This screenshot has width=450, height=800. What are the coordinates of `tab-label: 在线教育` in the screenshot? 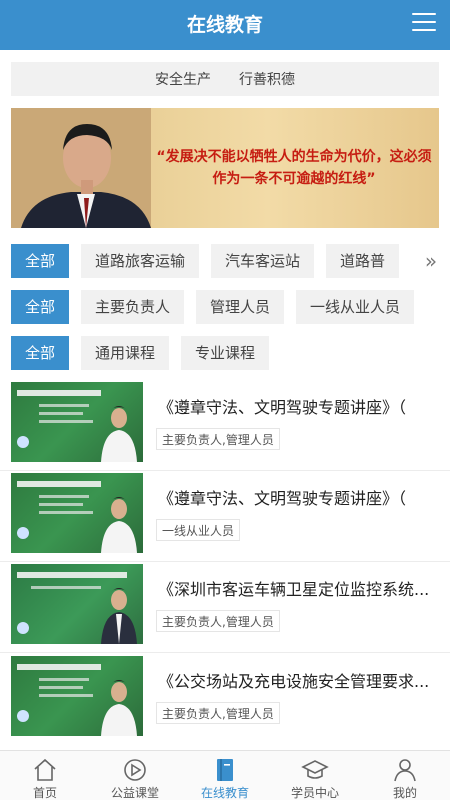 It's located at (224, 793).